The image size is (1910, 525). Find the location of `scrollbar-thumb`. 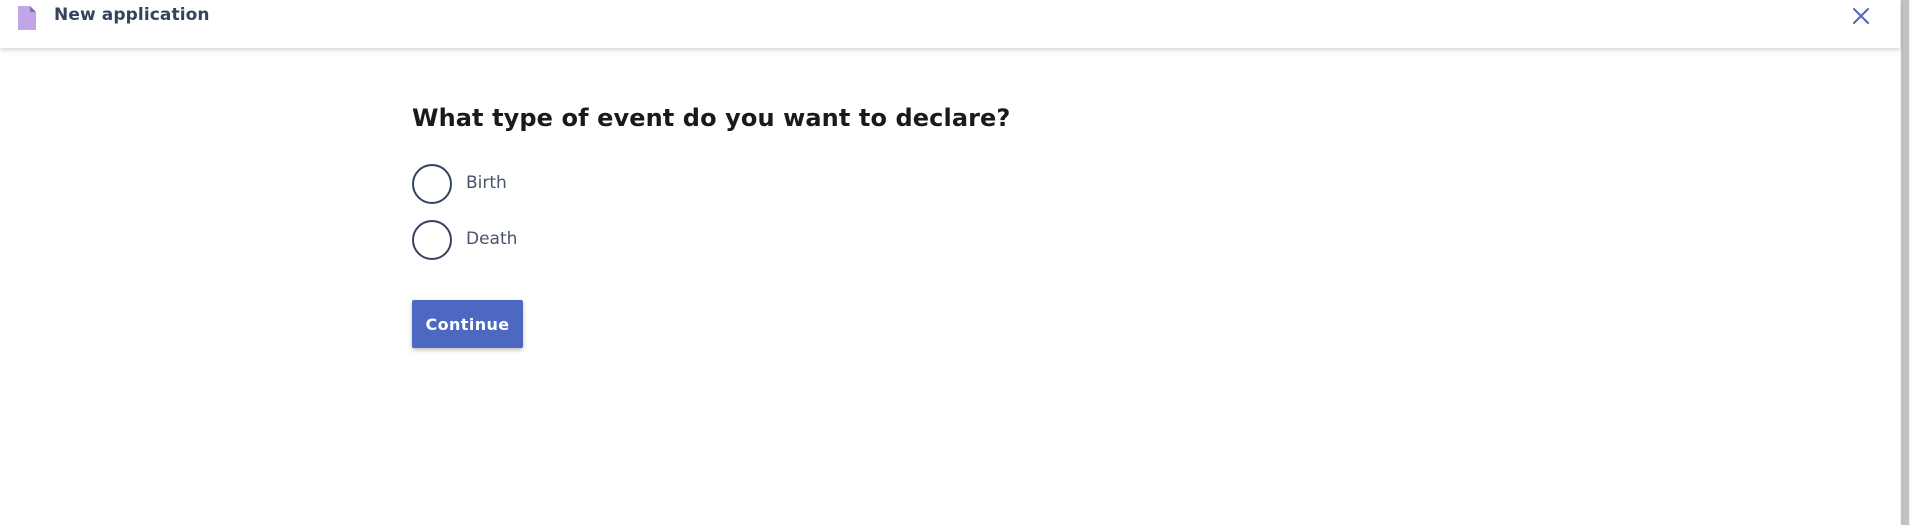

scrollbar-thumb is located at coordinates (1905, 262).